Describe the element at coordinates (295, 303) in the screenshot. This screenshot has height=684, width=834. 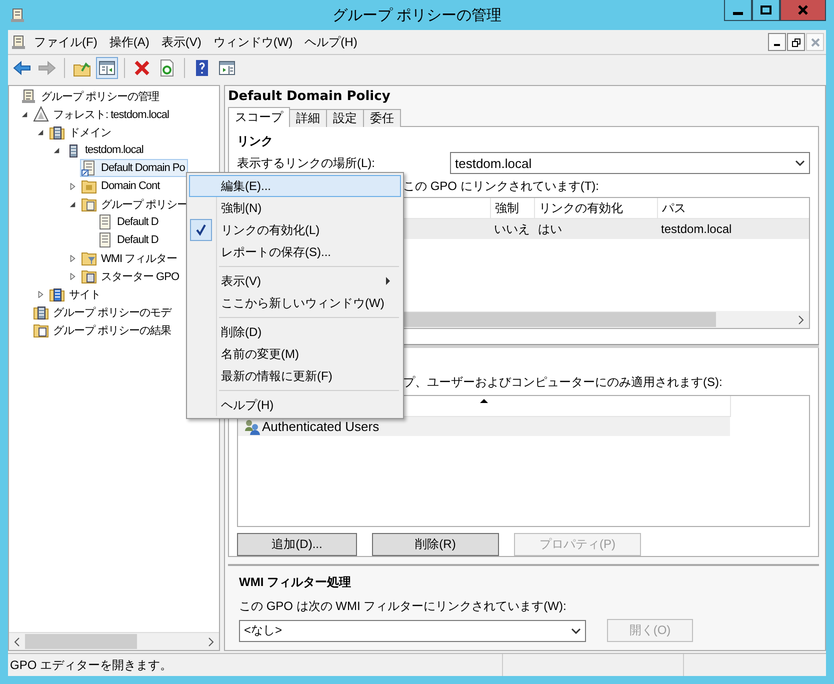
I see `menu-item: ここから新しいウィンドウ(W)` at that location.